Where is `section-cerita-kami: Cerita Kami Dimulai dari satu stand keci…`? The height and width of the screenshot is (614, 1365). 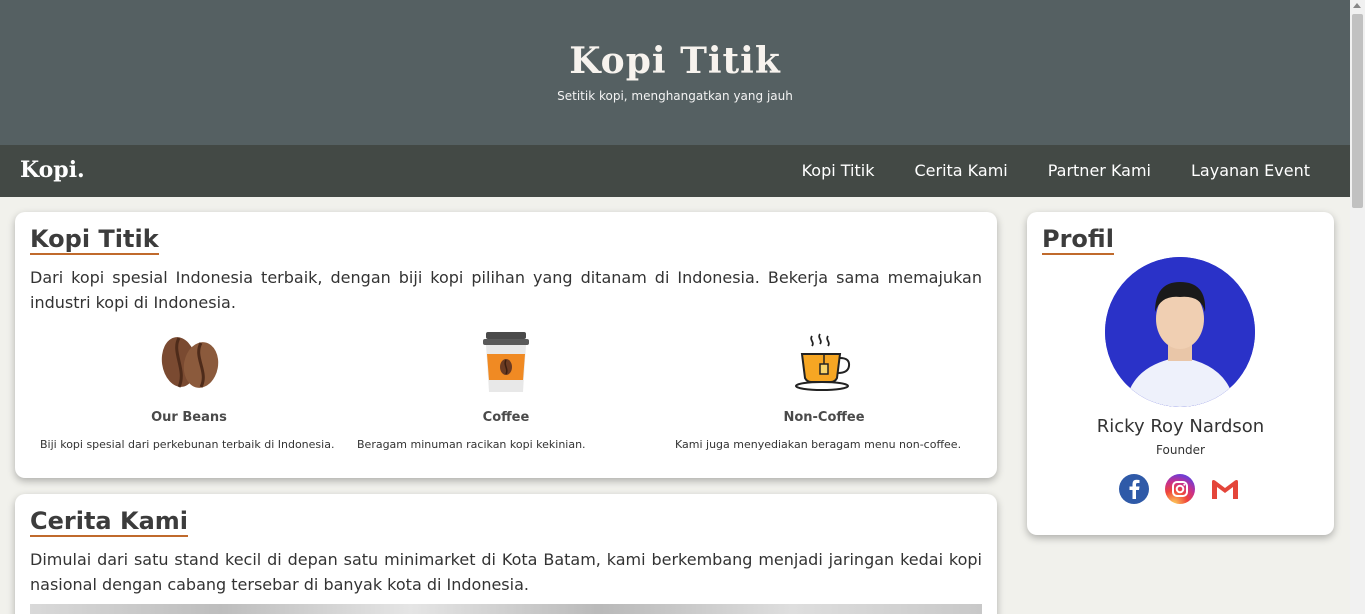
section-cerita-kami: Cerita Kami Dimulai dari satu stand keci… is located at coordinates (506, 554).